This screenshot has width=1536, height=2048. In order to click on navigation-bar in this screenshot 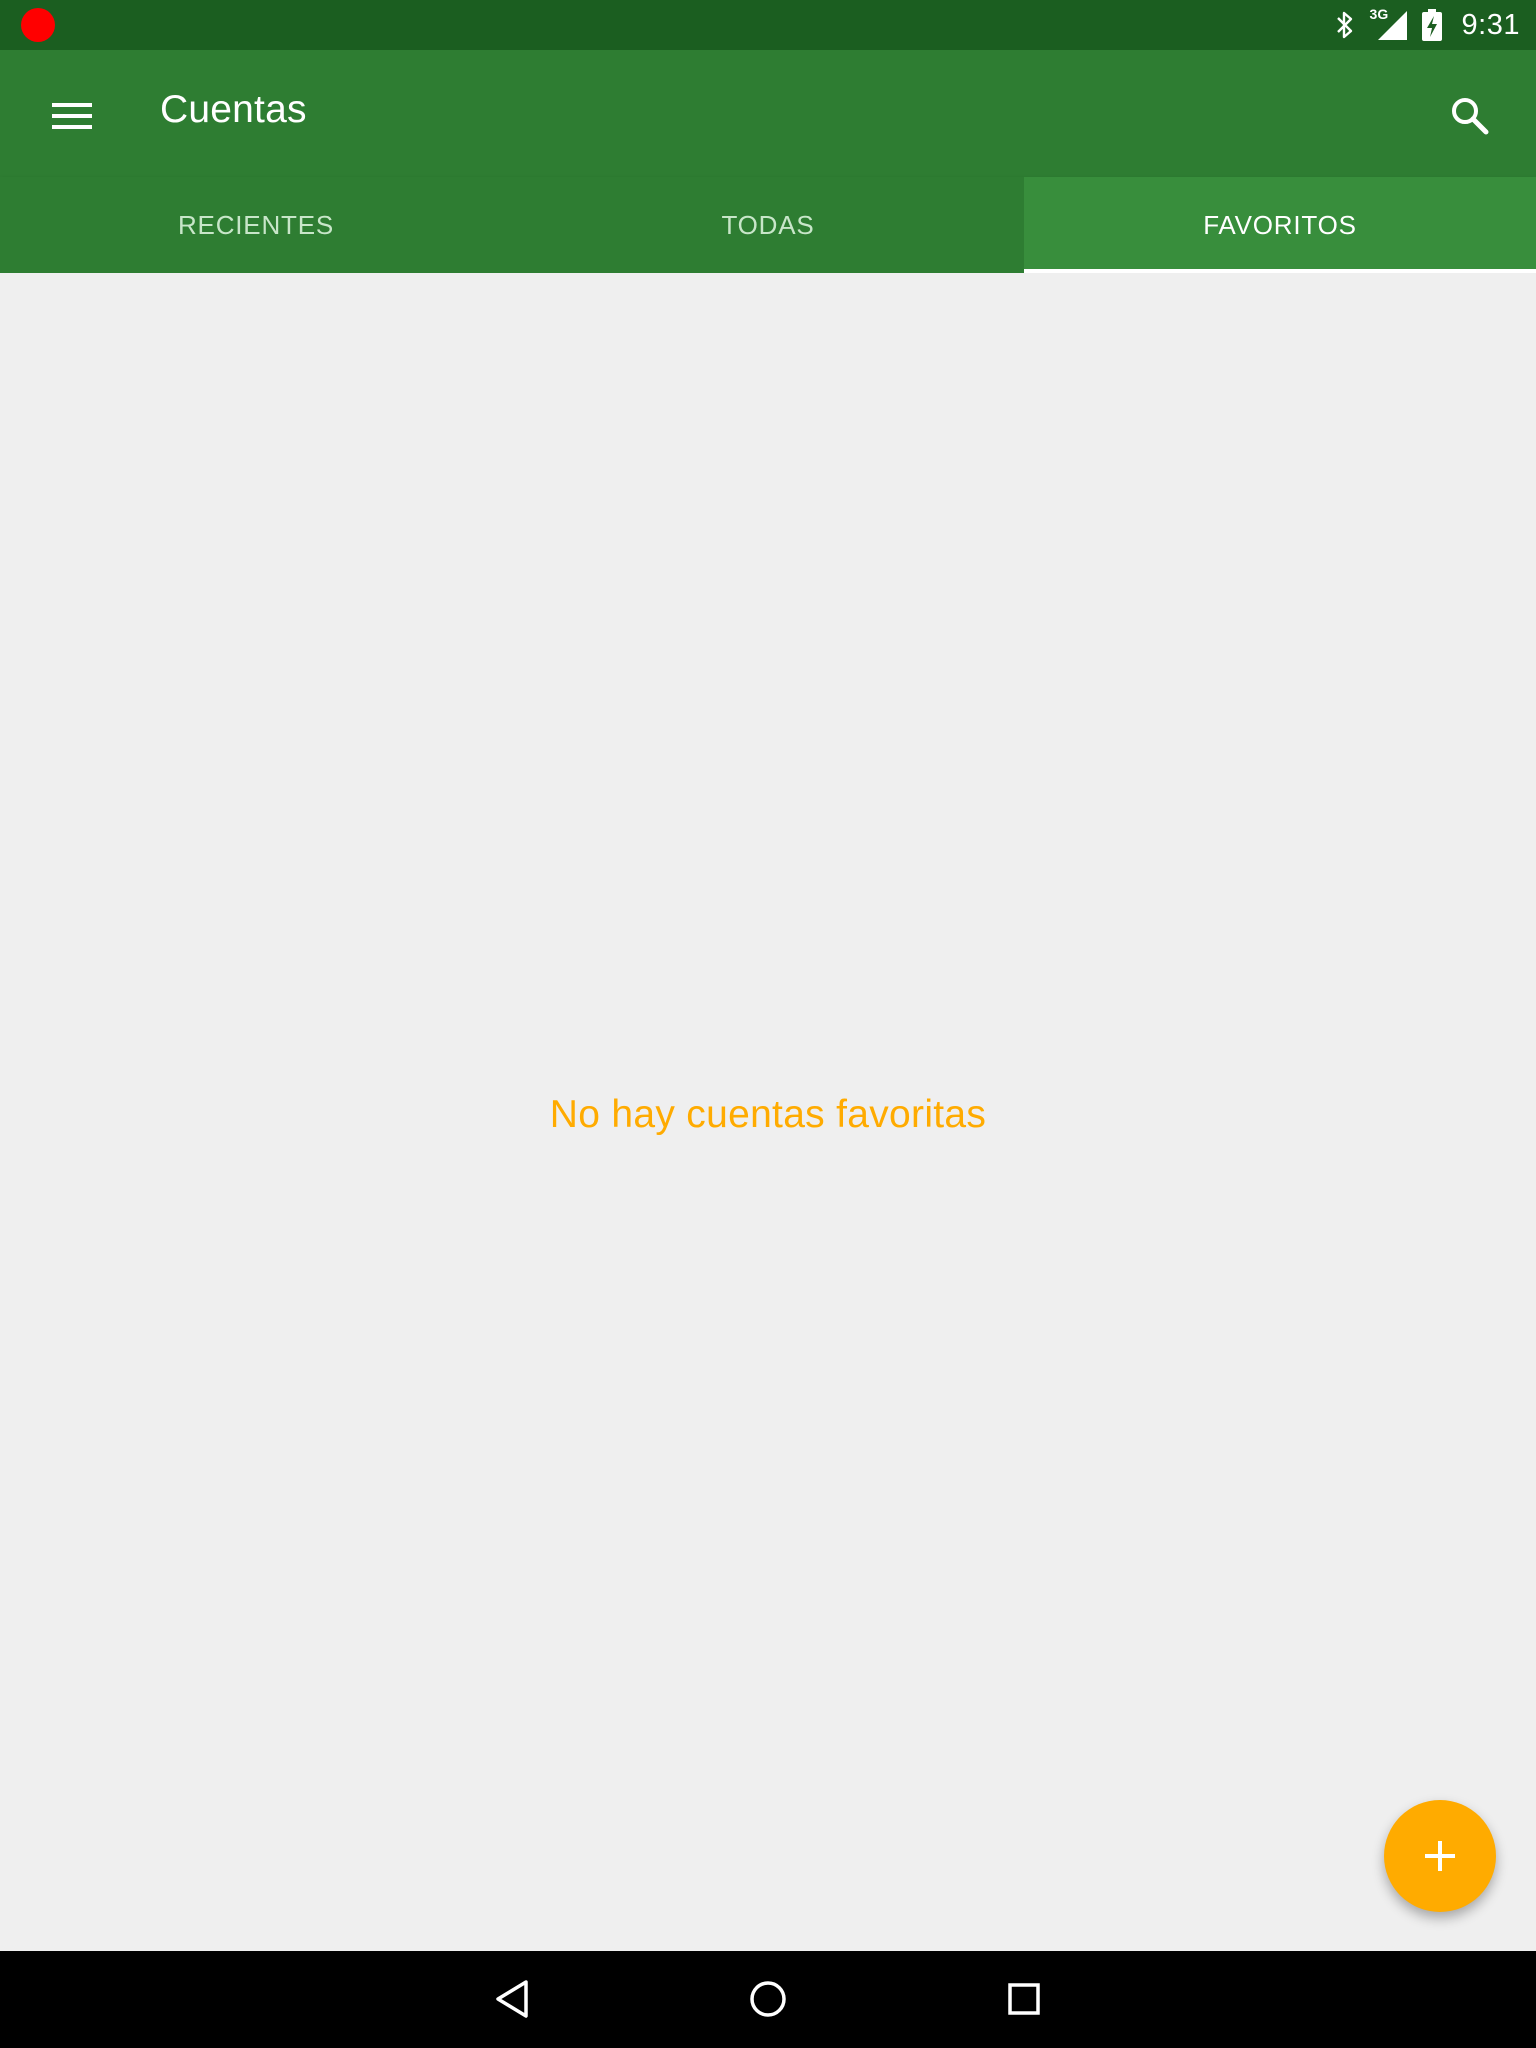, I will do `click(768, 1999)`.